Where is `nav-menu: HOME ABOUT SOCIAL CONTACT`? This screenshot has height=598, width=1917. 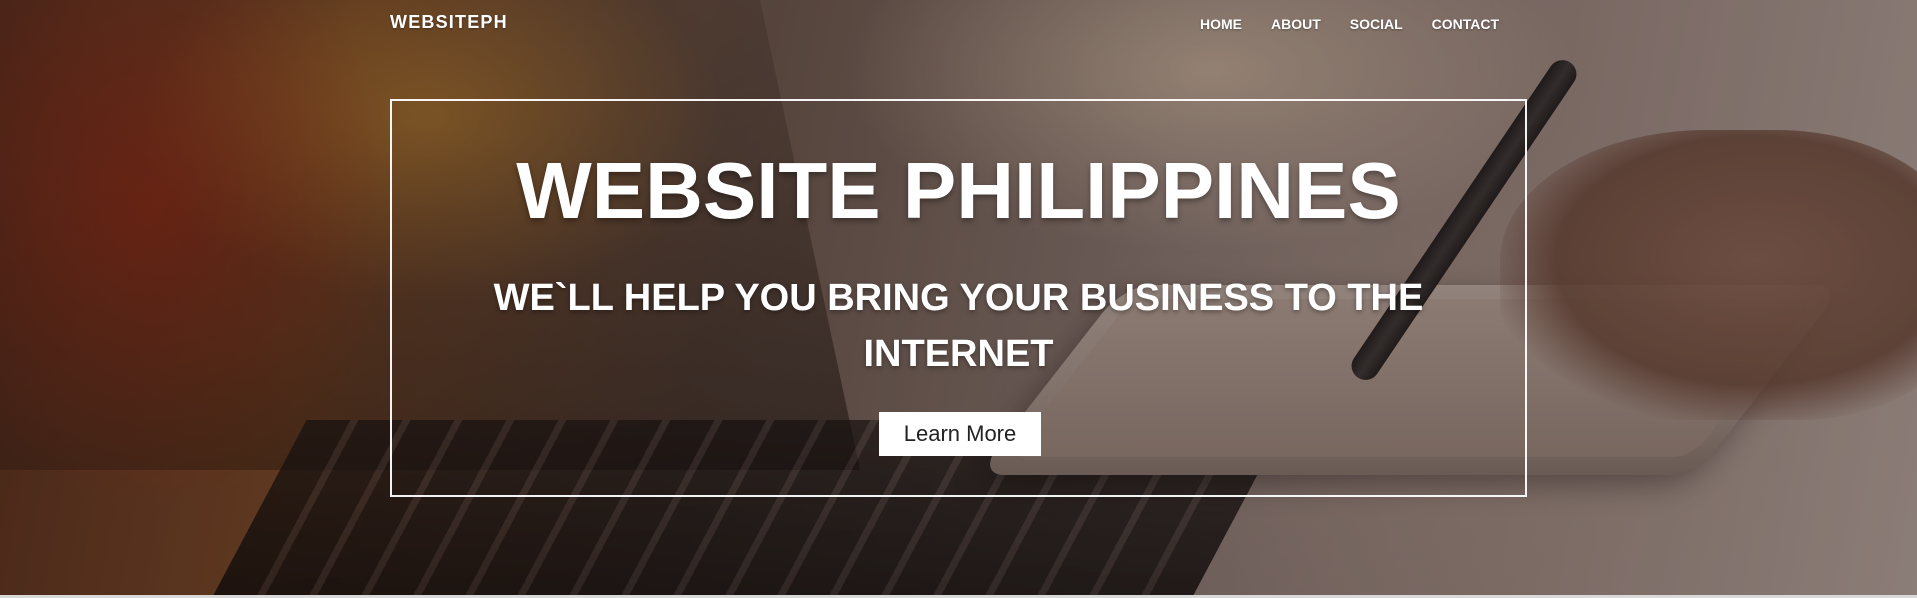
nav-menu: HOME ABOUT SOCIAL CONTACT is located at coordinates (1349, 24).